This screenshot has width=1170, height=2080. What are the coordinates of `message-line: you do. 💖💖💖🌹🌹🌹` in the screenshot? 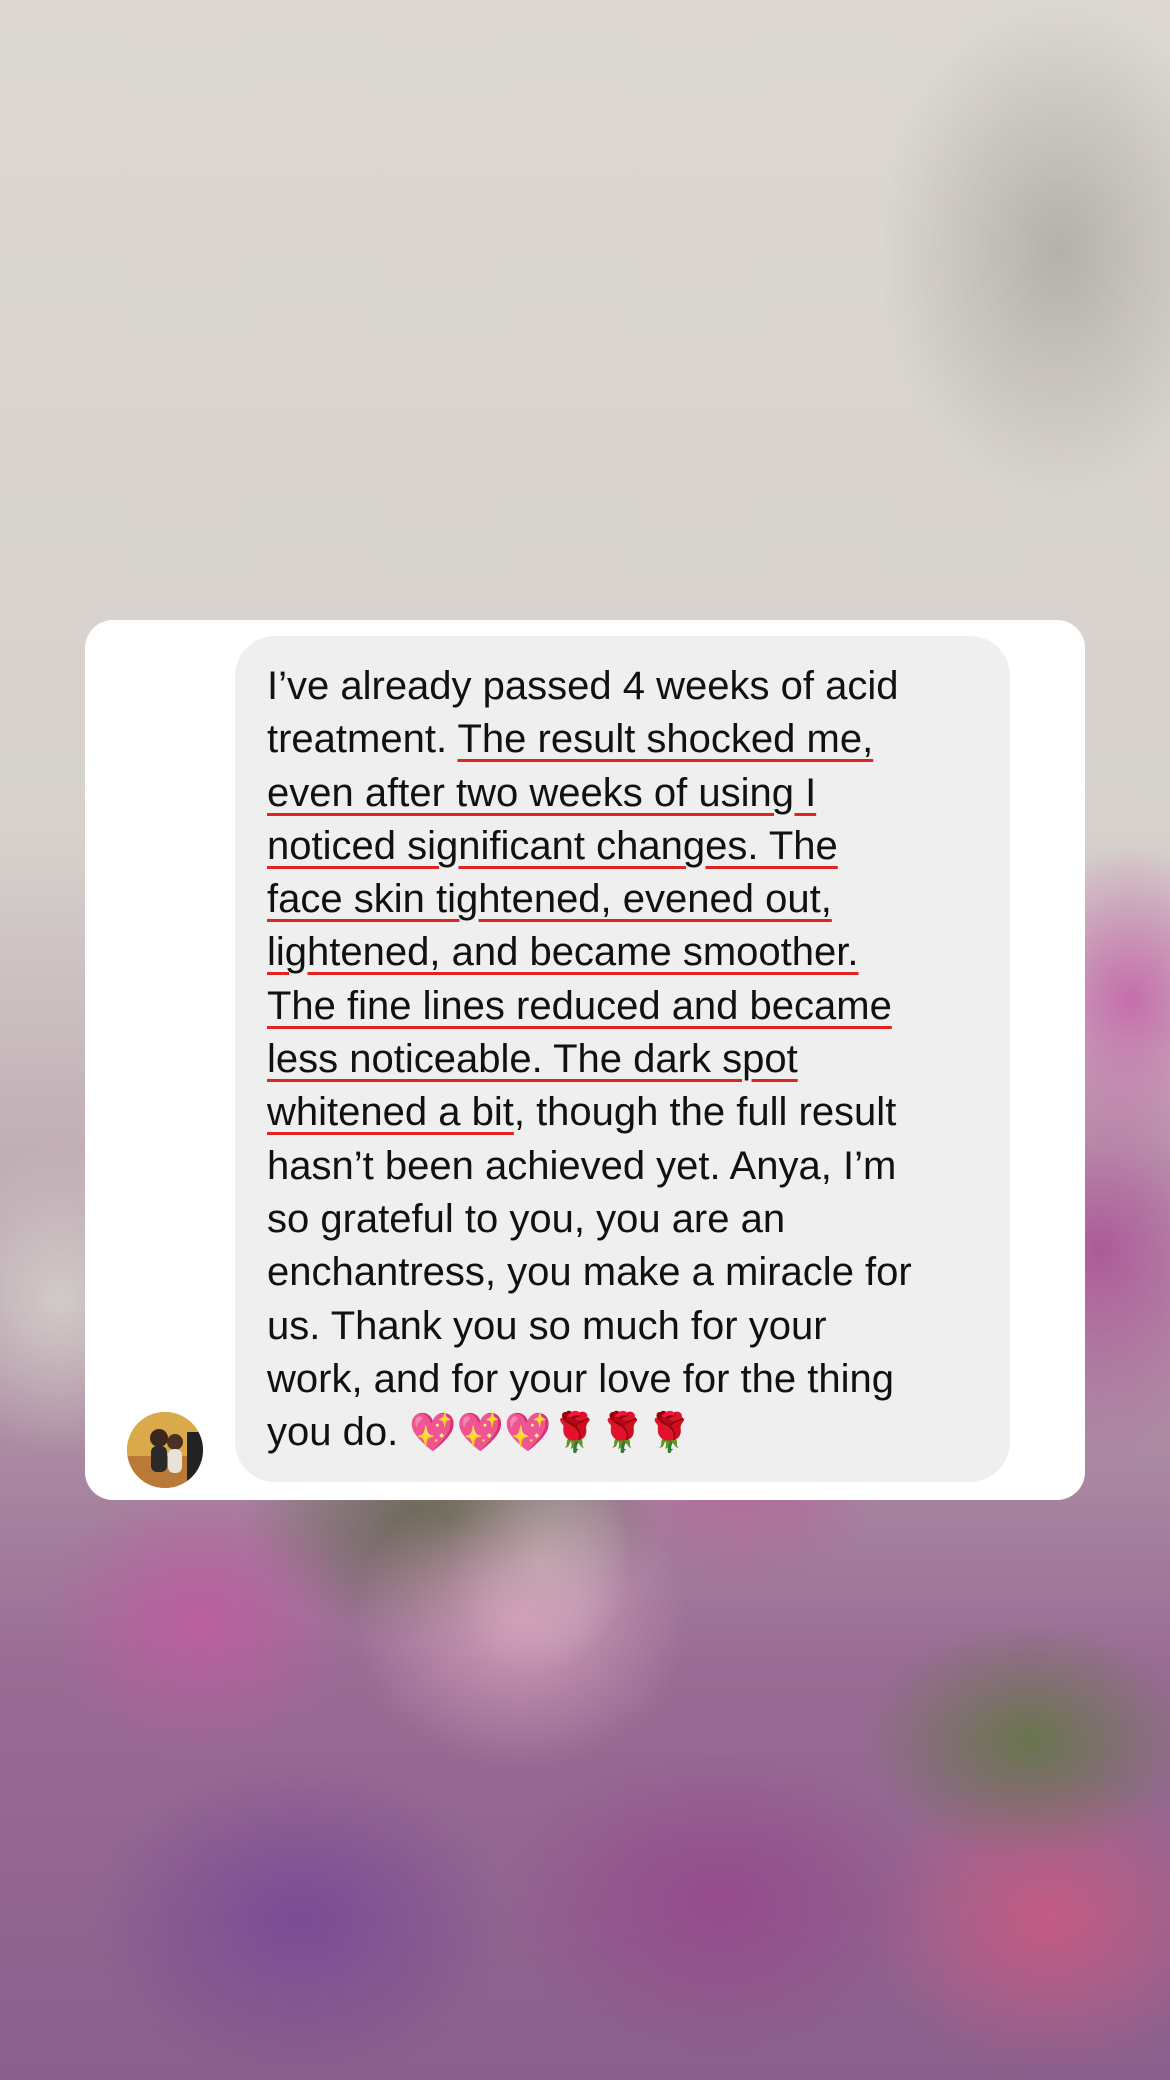 It's located at (480, 1432).